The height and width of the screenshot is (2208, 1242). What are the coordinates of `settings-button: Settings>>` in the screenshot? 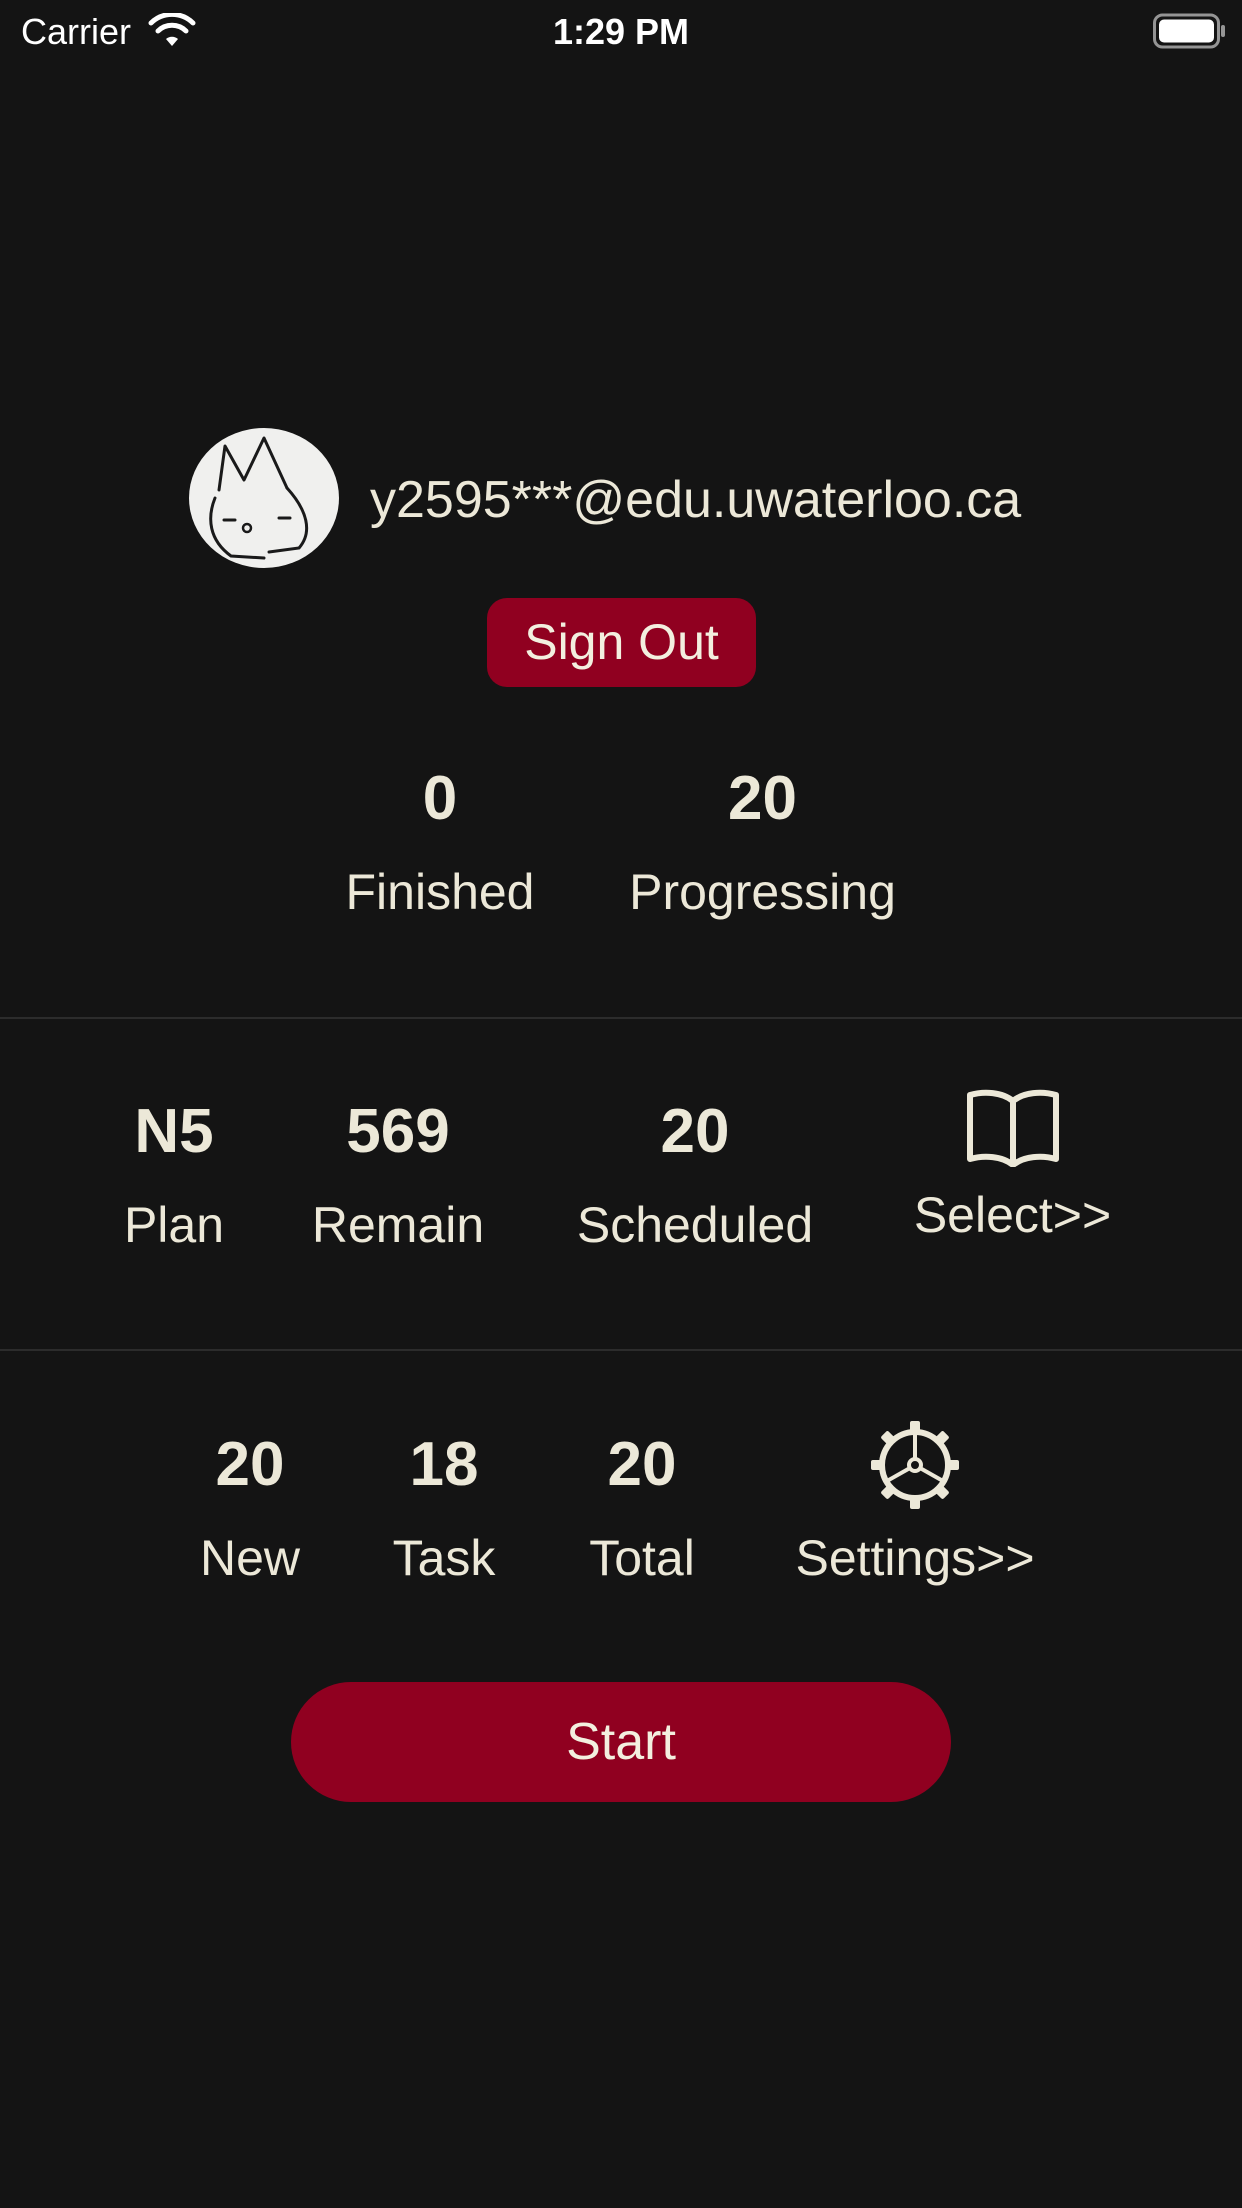 It's located at (915, 1504).